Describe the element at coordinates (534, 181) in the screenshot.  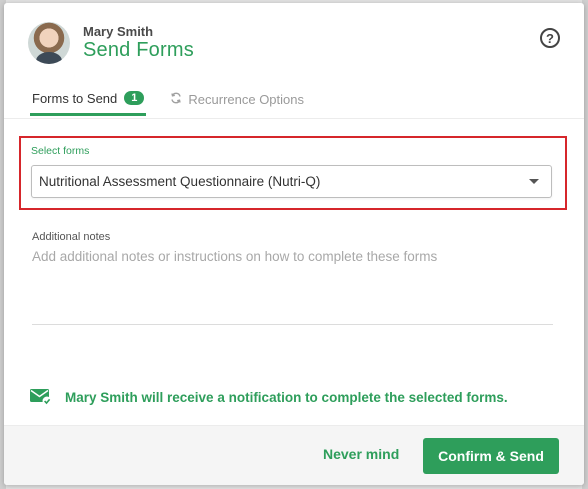
I see `caret-down-icon` at that location.